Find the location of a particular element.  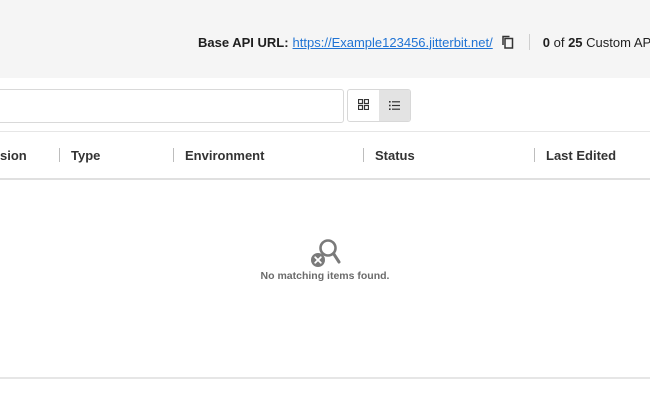

column-header-type: Type is located at coordinates (85, 155).